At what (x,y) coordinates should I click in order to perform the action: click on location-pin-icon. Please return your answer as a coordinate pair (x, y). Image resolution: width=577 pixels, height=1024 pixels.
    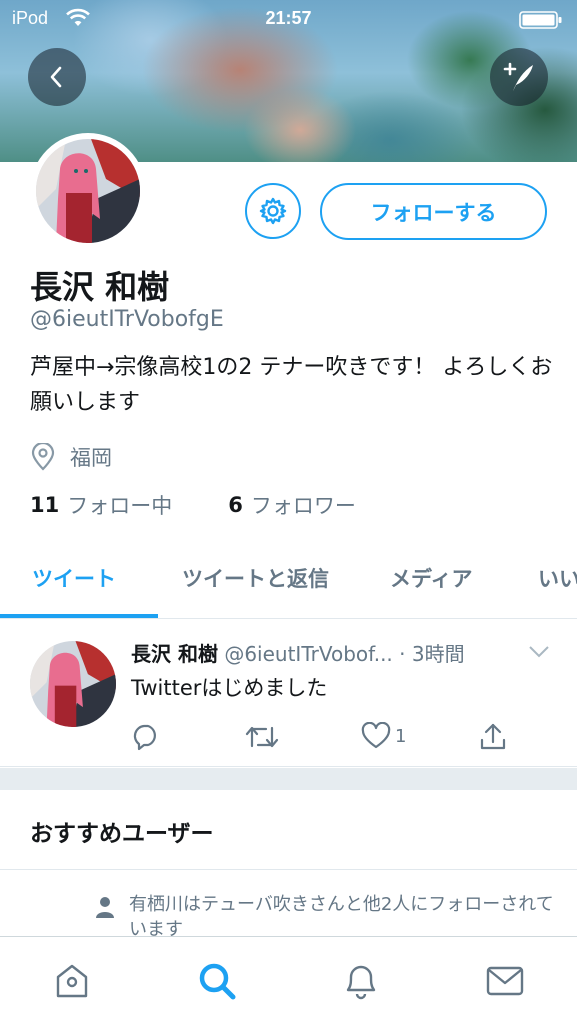
    Looking at the image, I should click on (43, 457).